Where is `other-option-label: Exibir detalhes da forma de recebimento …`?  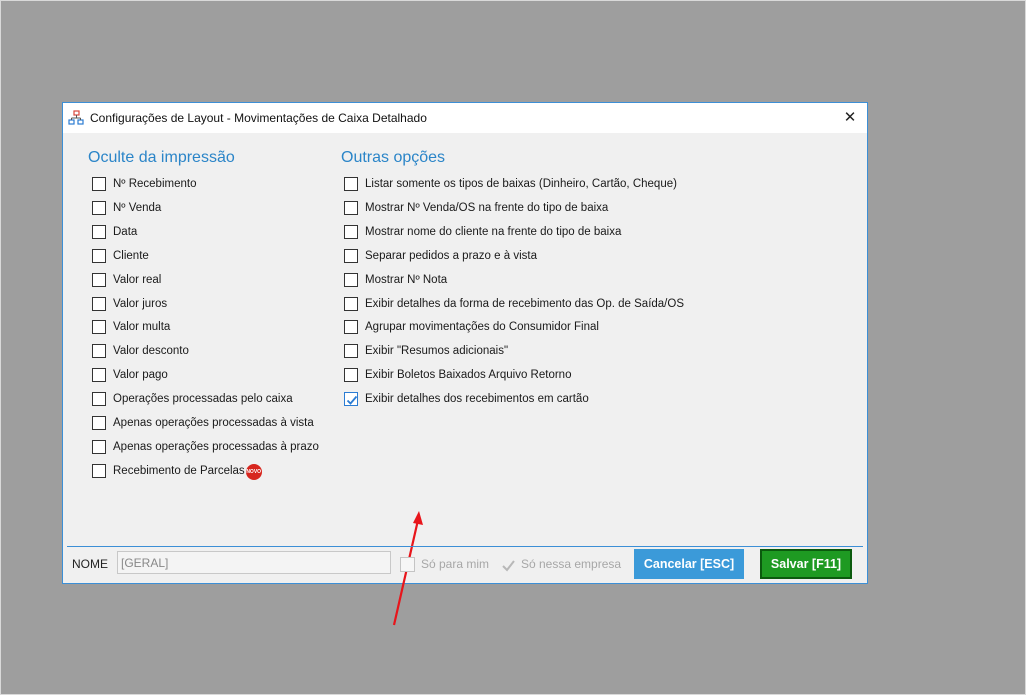
other-option-label: Exibir detalhes da forma de recebimento … is located at coordinates (524, 303).